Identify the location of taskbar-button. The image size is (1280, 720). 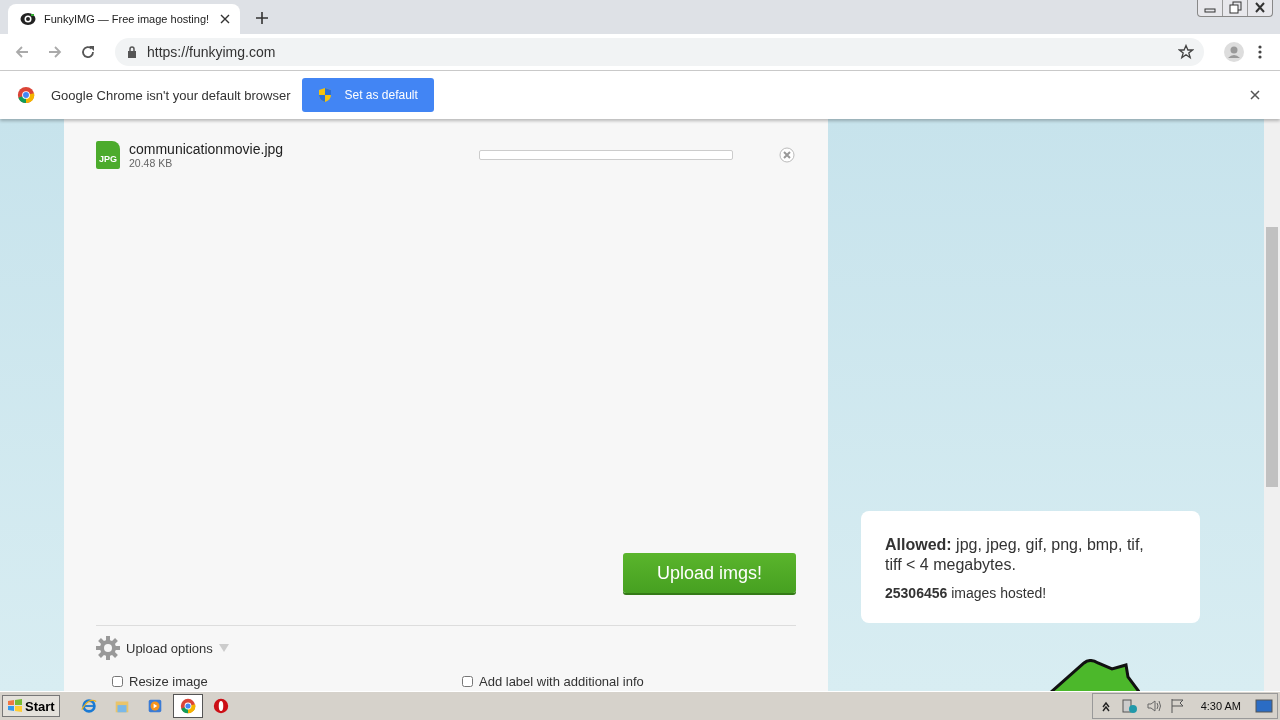
(187, 706).